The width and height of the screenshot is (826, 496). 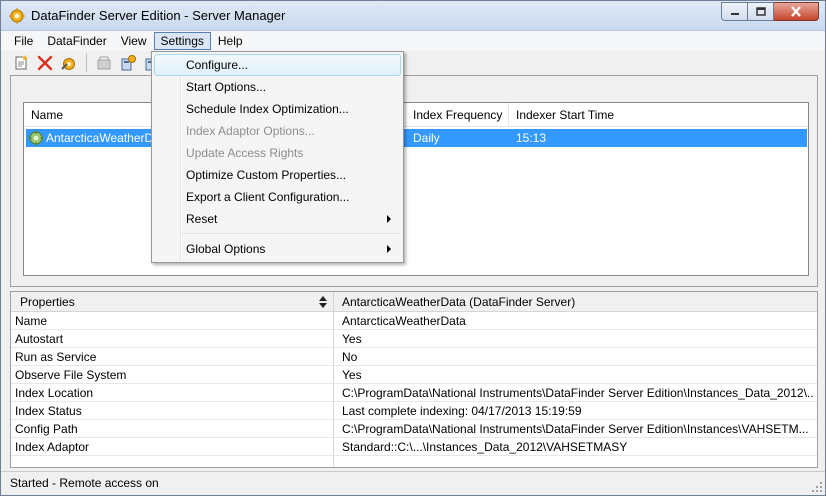 I want to click on toolbar, so click(x=413, y=63).